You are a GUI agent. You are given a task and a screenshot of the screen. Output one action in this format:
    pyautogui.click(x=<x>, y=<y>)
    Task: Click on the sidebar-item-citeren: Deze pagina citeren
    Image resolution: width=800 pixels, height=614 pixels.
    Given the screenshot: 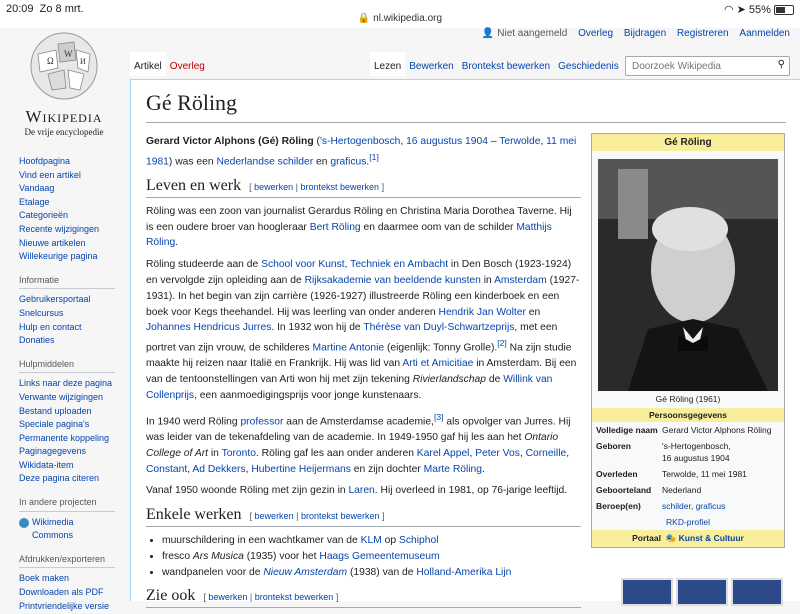 What is the action you would take?
    pyautogui.click(x=74, y=479)
    